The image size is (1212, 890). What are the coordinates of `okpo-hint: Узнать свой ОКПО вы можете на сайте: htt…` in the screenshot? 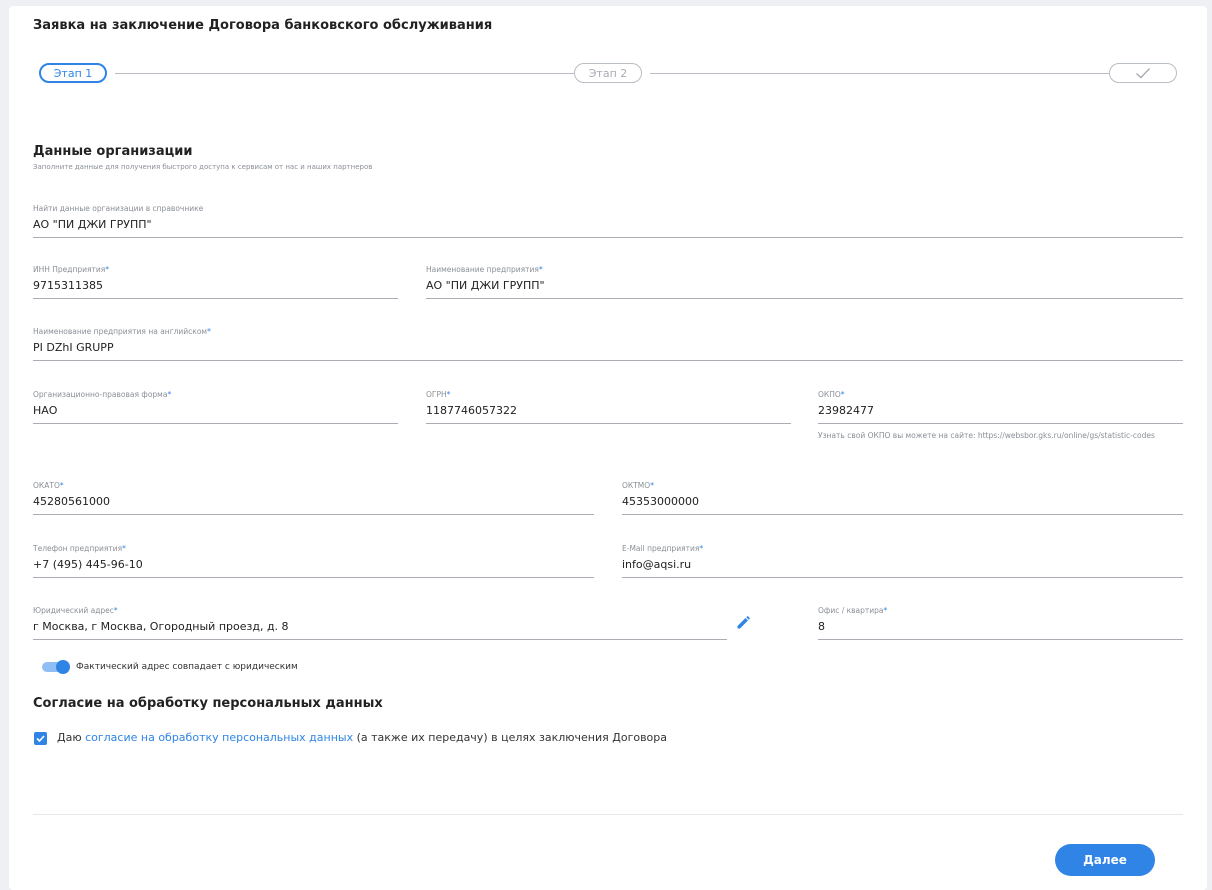 It's located at (986, 435).